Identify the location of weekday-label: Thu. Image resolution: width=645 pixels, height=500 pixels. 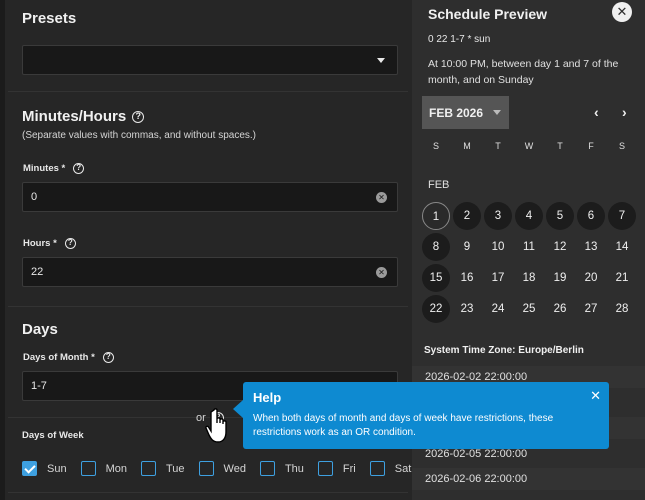
(294, 468).